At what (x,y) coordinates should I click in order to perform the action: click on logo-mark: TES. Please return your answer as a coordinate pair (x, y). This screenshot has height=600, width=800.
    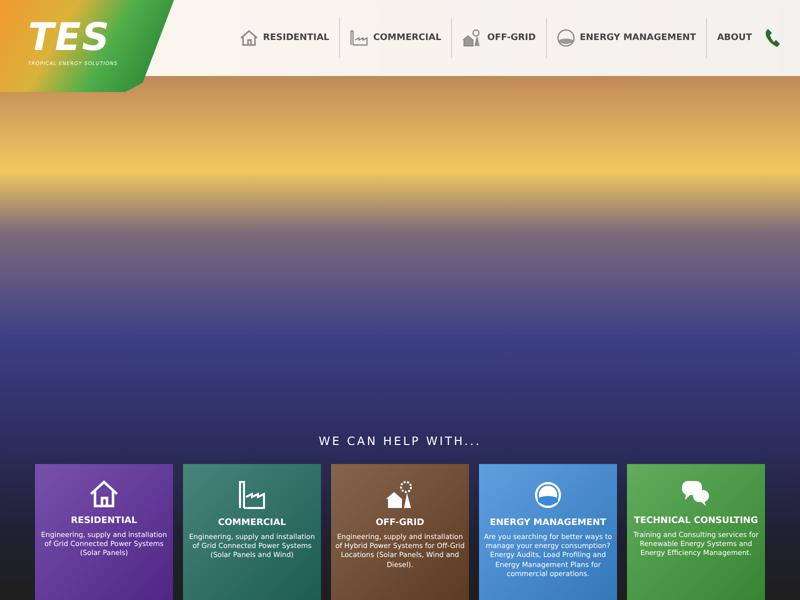
    Looking at the image, I should click on (70, 37).